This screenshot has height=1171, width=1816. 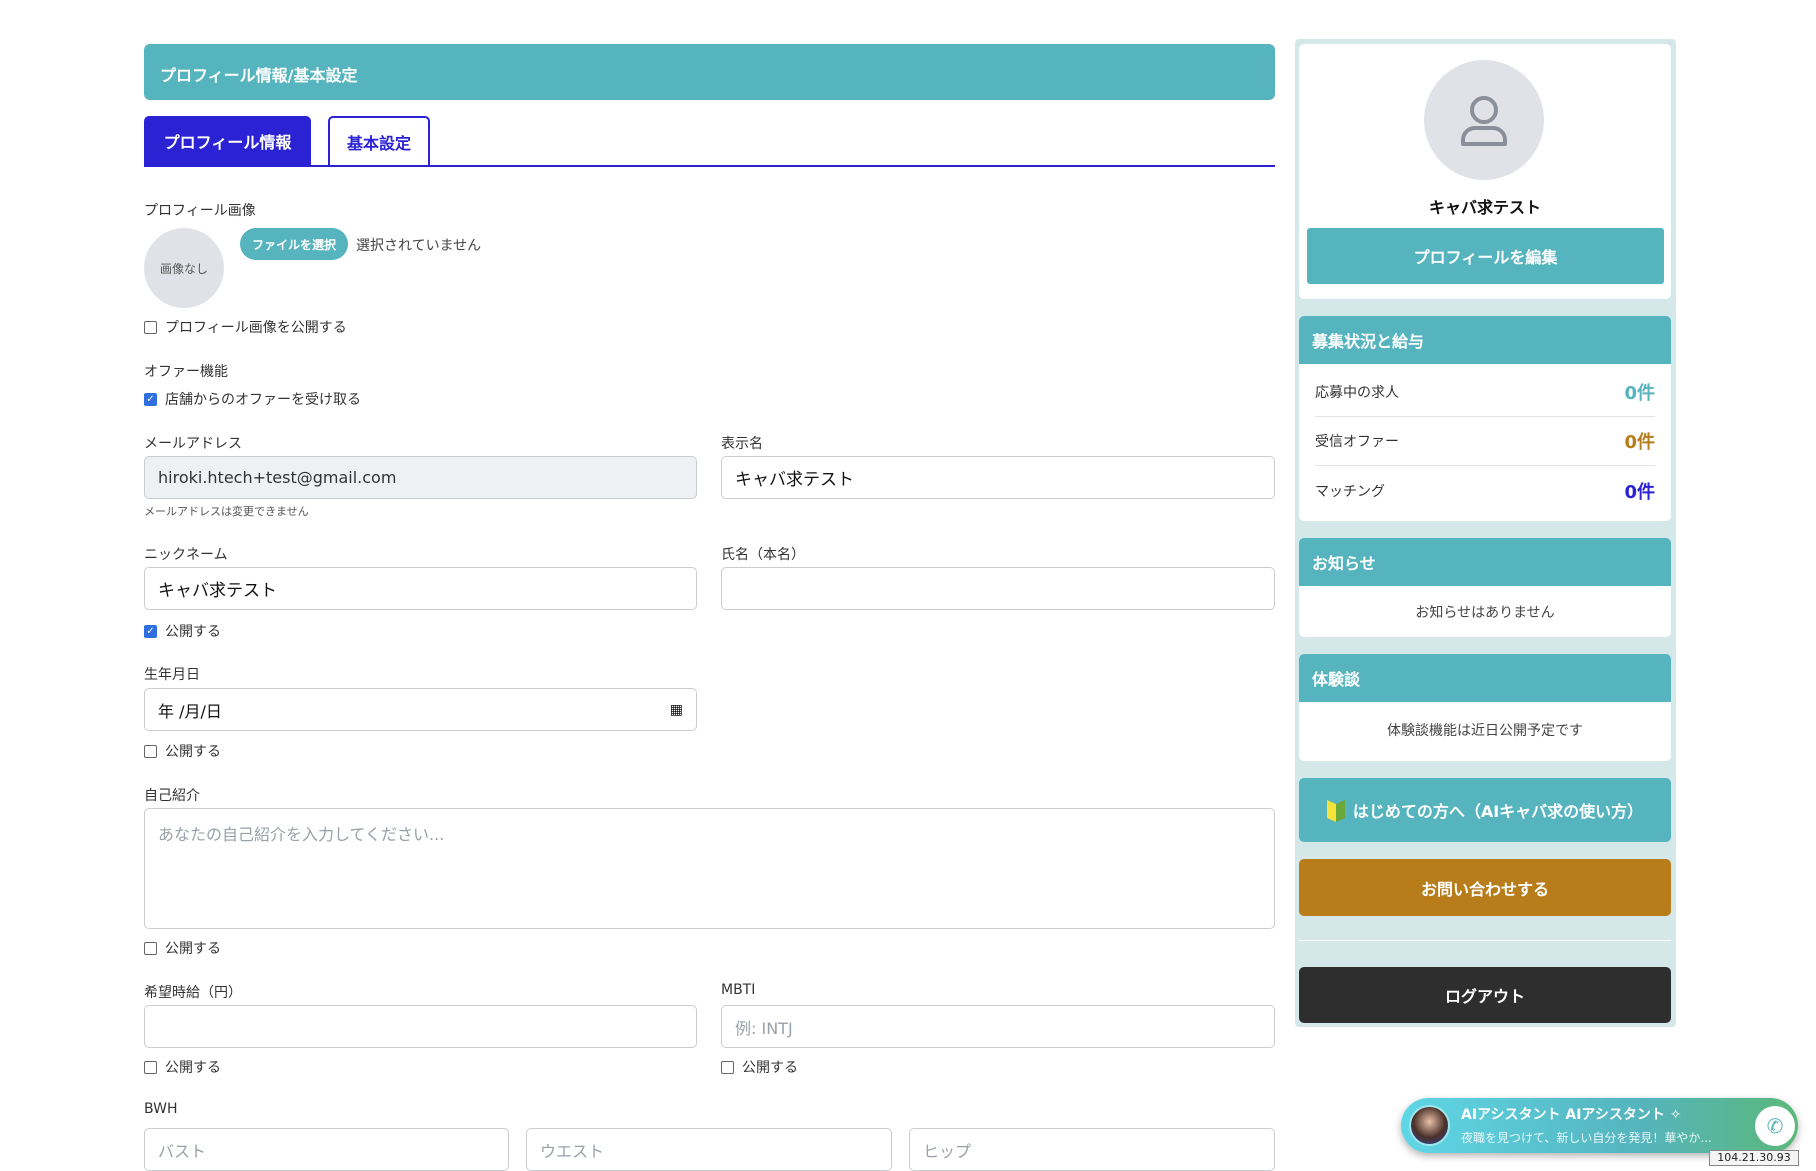 I want to click on publish-nickname-checkbox: ✓ 公開する, so click(x=182, y=631).